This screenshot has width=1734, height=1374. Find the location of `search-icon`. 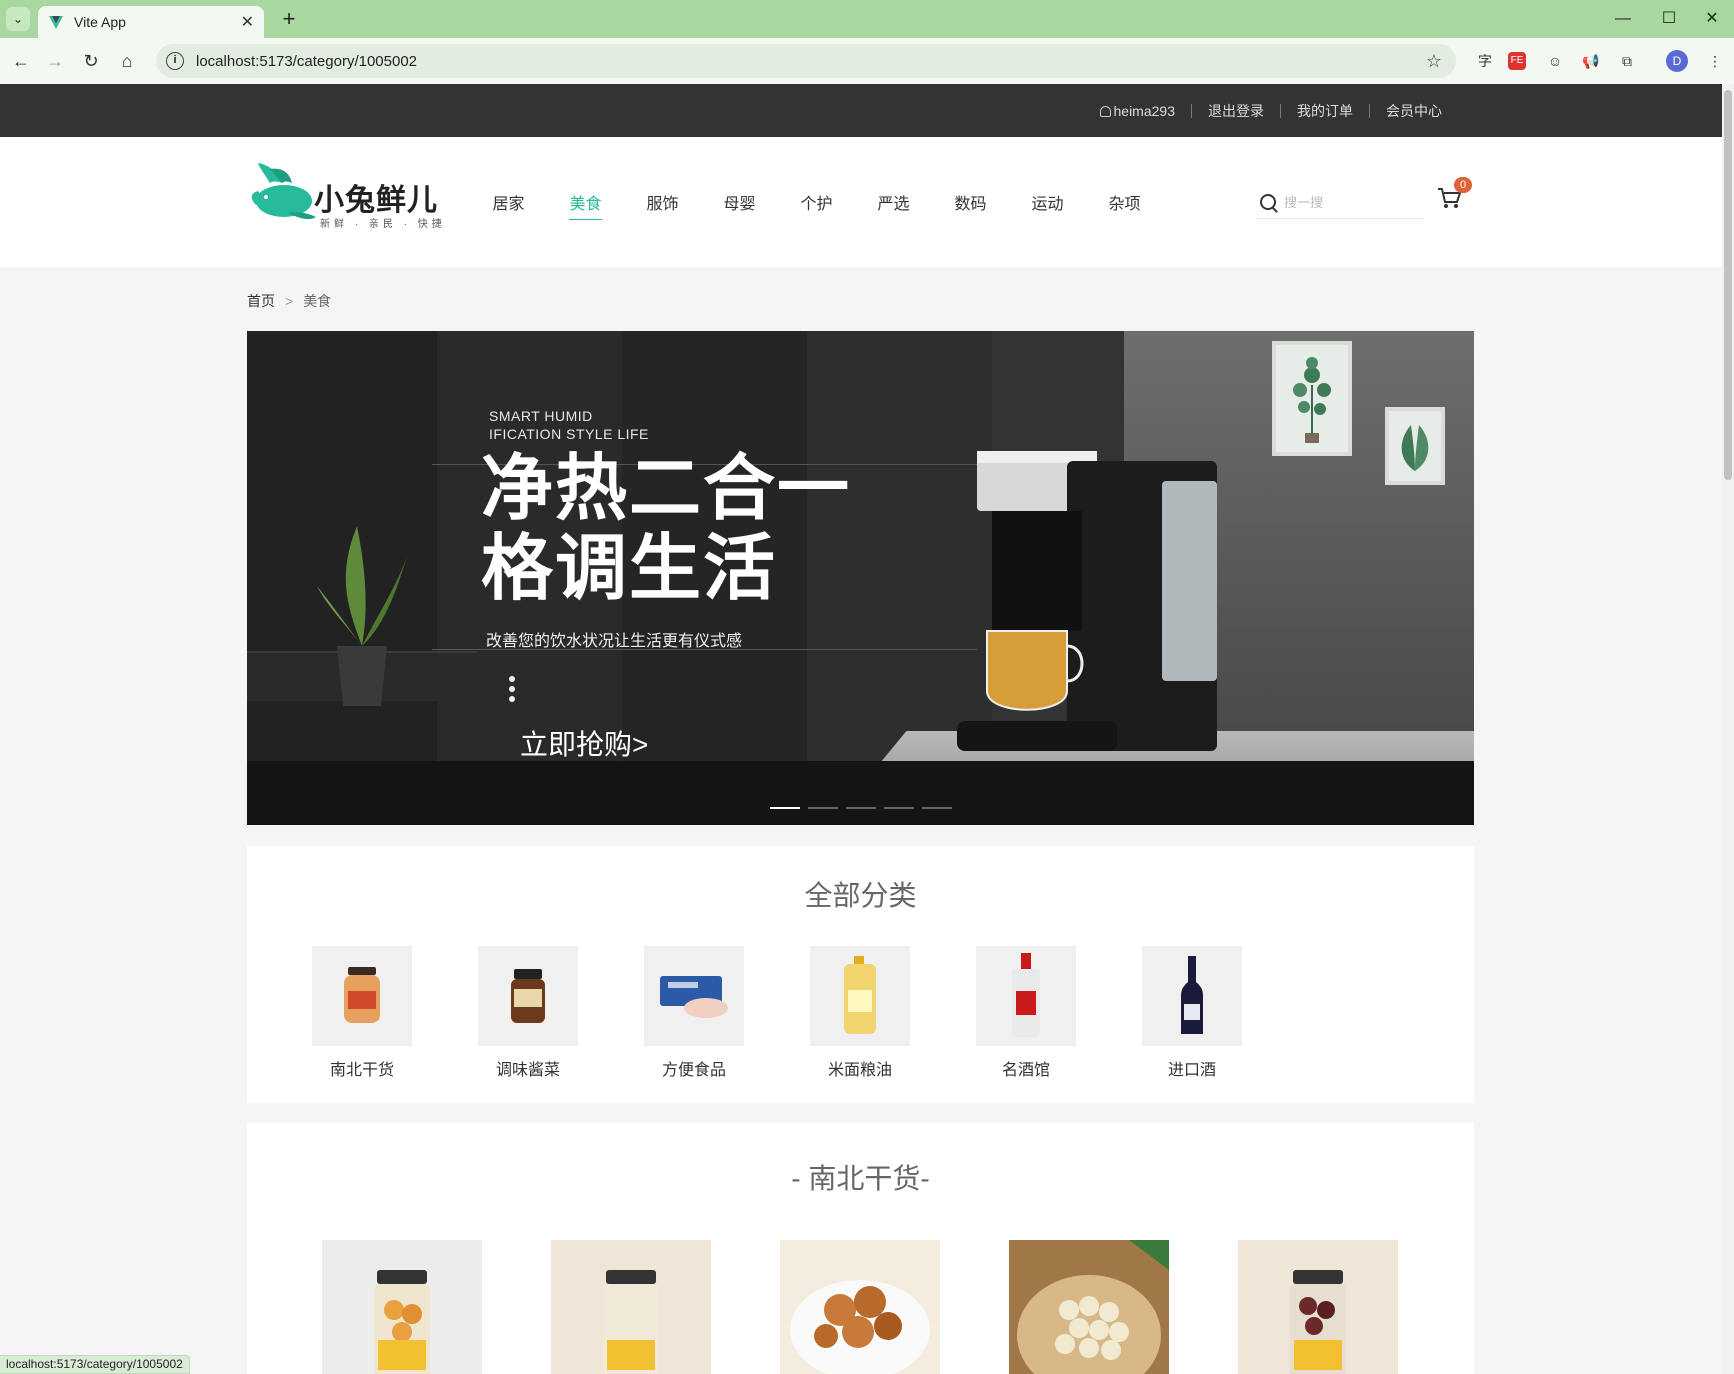

search-icon is located at coordinates (1268, 201).